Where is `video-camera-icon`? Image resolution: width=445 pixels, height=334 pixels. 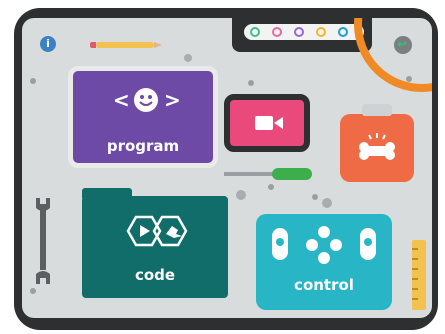
video-camera-icon is located at coordinates (269, 123).